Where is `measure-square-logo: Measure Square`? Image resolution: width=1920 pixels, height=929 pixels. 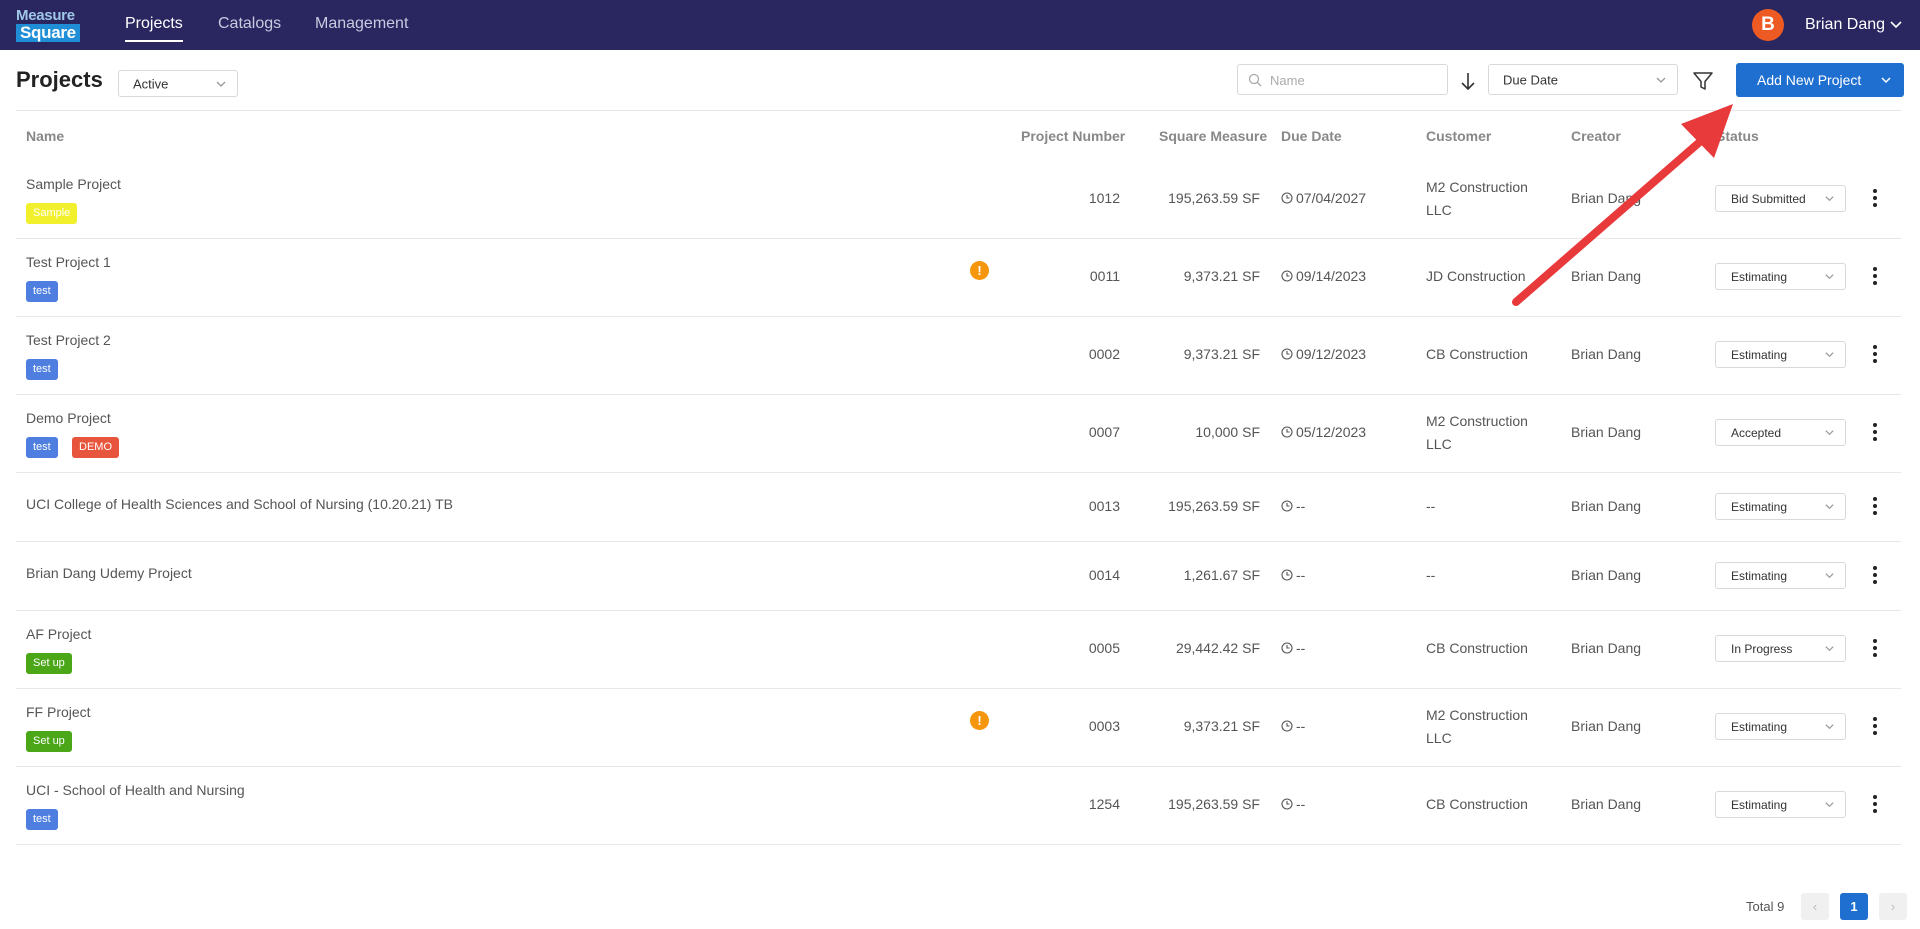
measure-square-logo: Measure Square is located at coordinates (51, 25).